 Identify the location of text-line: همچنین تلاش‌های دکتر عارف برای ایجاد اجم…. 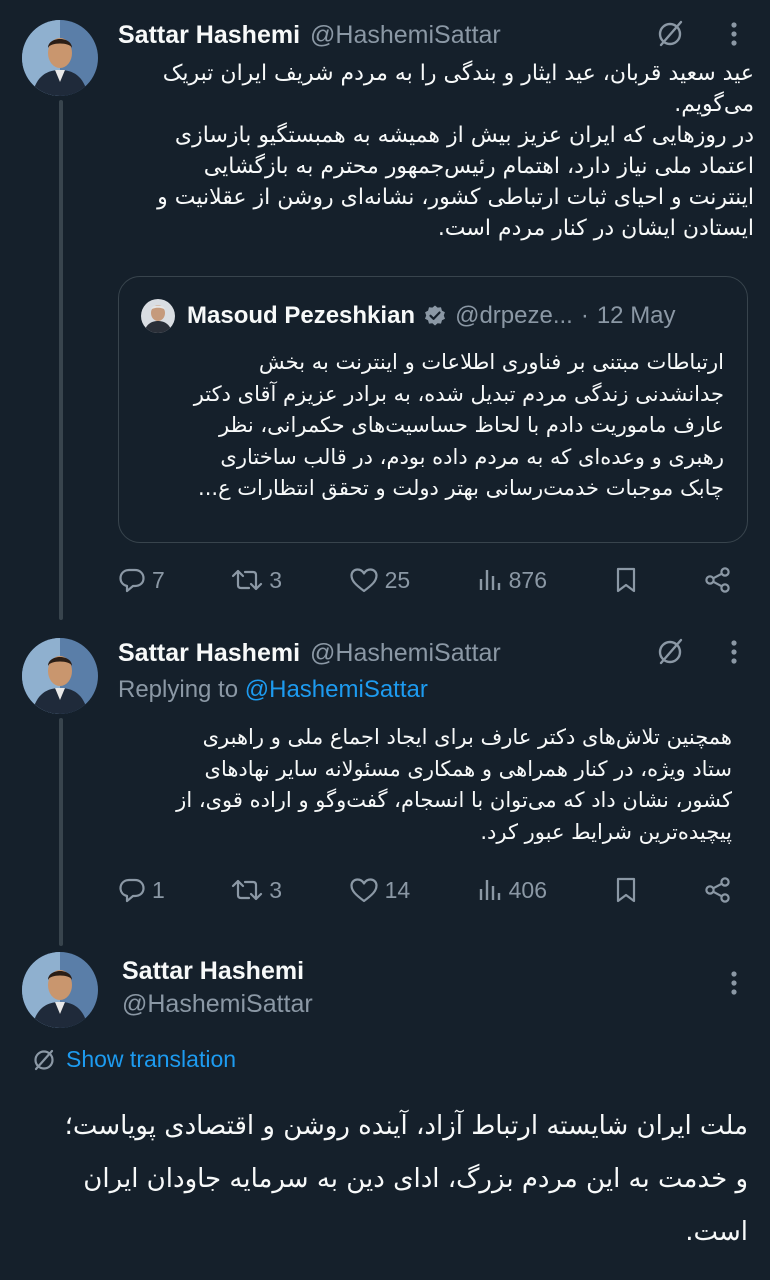
(467, 737).